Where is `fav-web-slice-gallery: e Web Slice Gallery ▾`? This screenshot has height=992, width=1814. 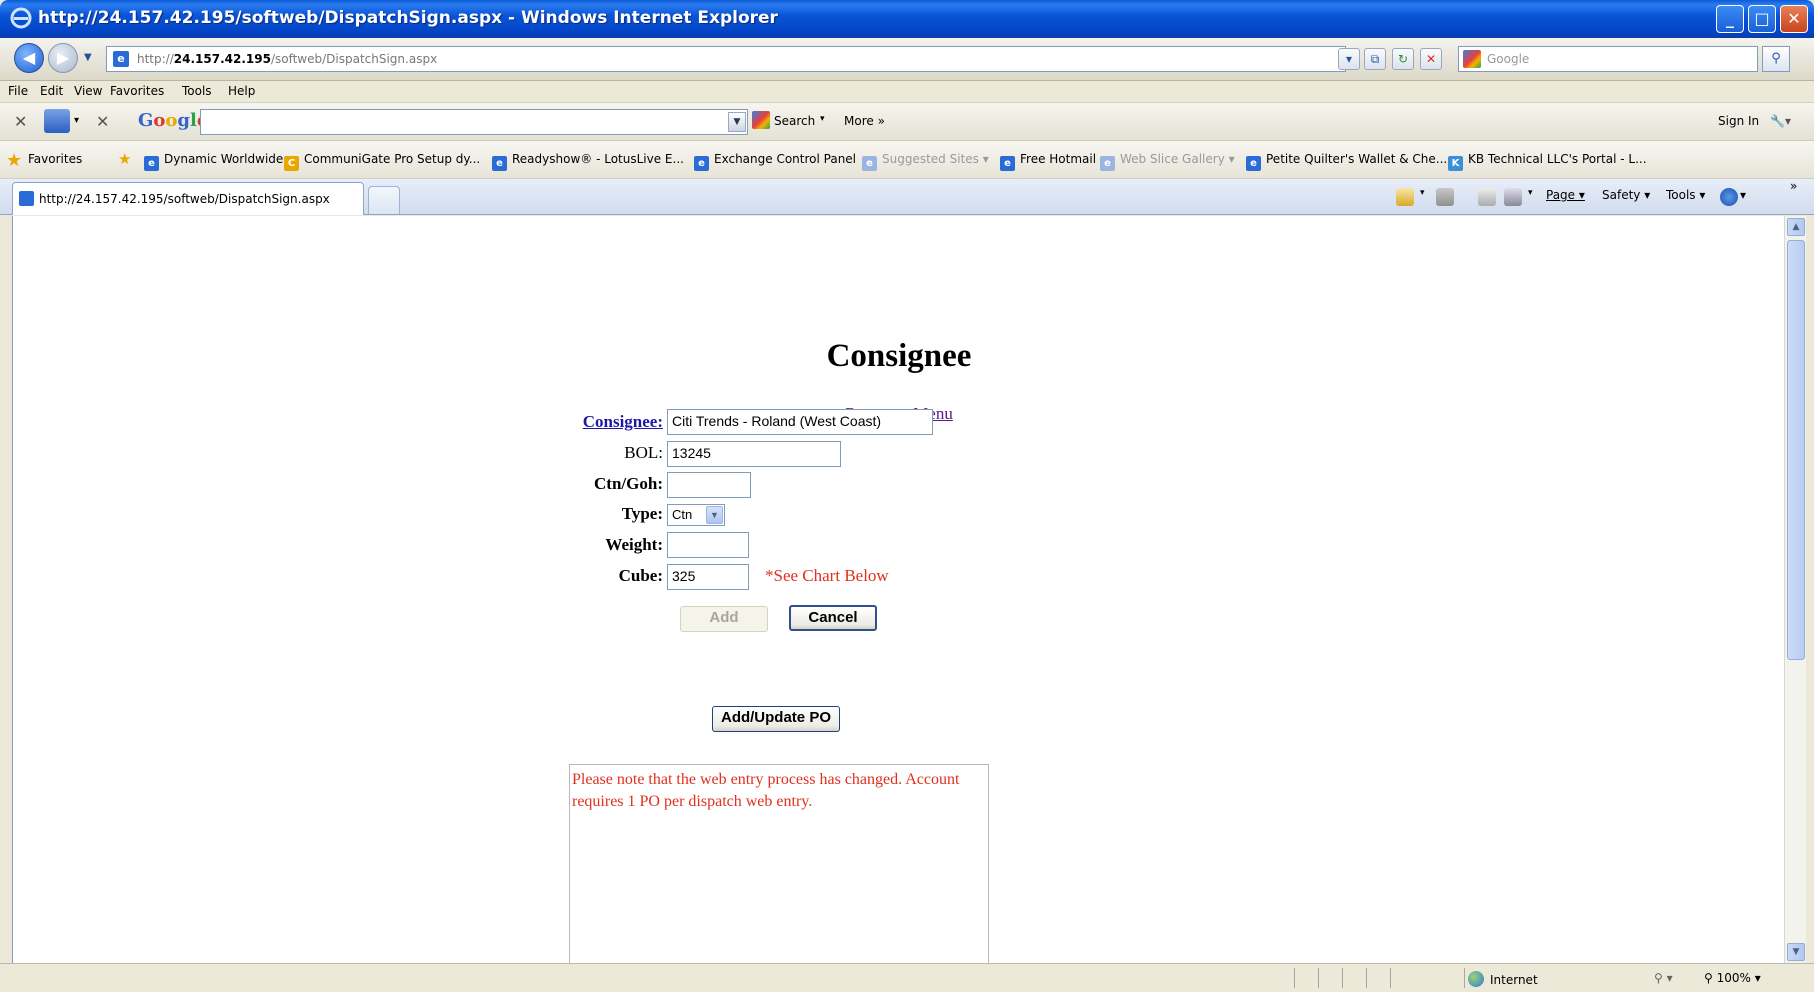 fav-web-slice-gallery: e Web Slice Gallery ▾ is located at coordinates (1167, 161).